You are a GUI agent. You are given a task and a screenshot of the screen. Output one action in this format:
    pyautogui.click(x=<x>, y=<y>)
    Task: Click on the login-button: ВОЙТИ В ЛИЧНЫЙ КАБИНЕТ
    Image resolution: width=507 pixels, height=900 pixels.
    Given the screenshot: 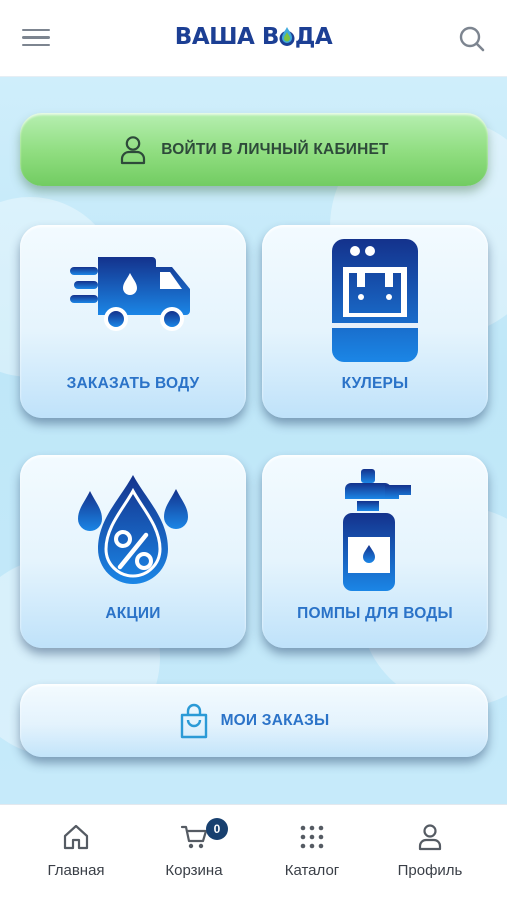 What is the action you would take?
    pyautogui.click(x=254, y=149)
    